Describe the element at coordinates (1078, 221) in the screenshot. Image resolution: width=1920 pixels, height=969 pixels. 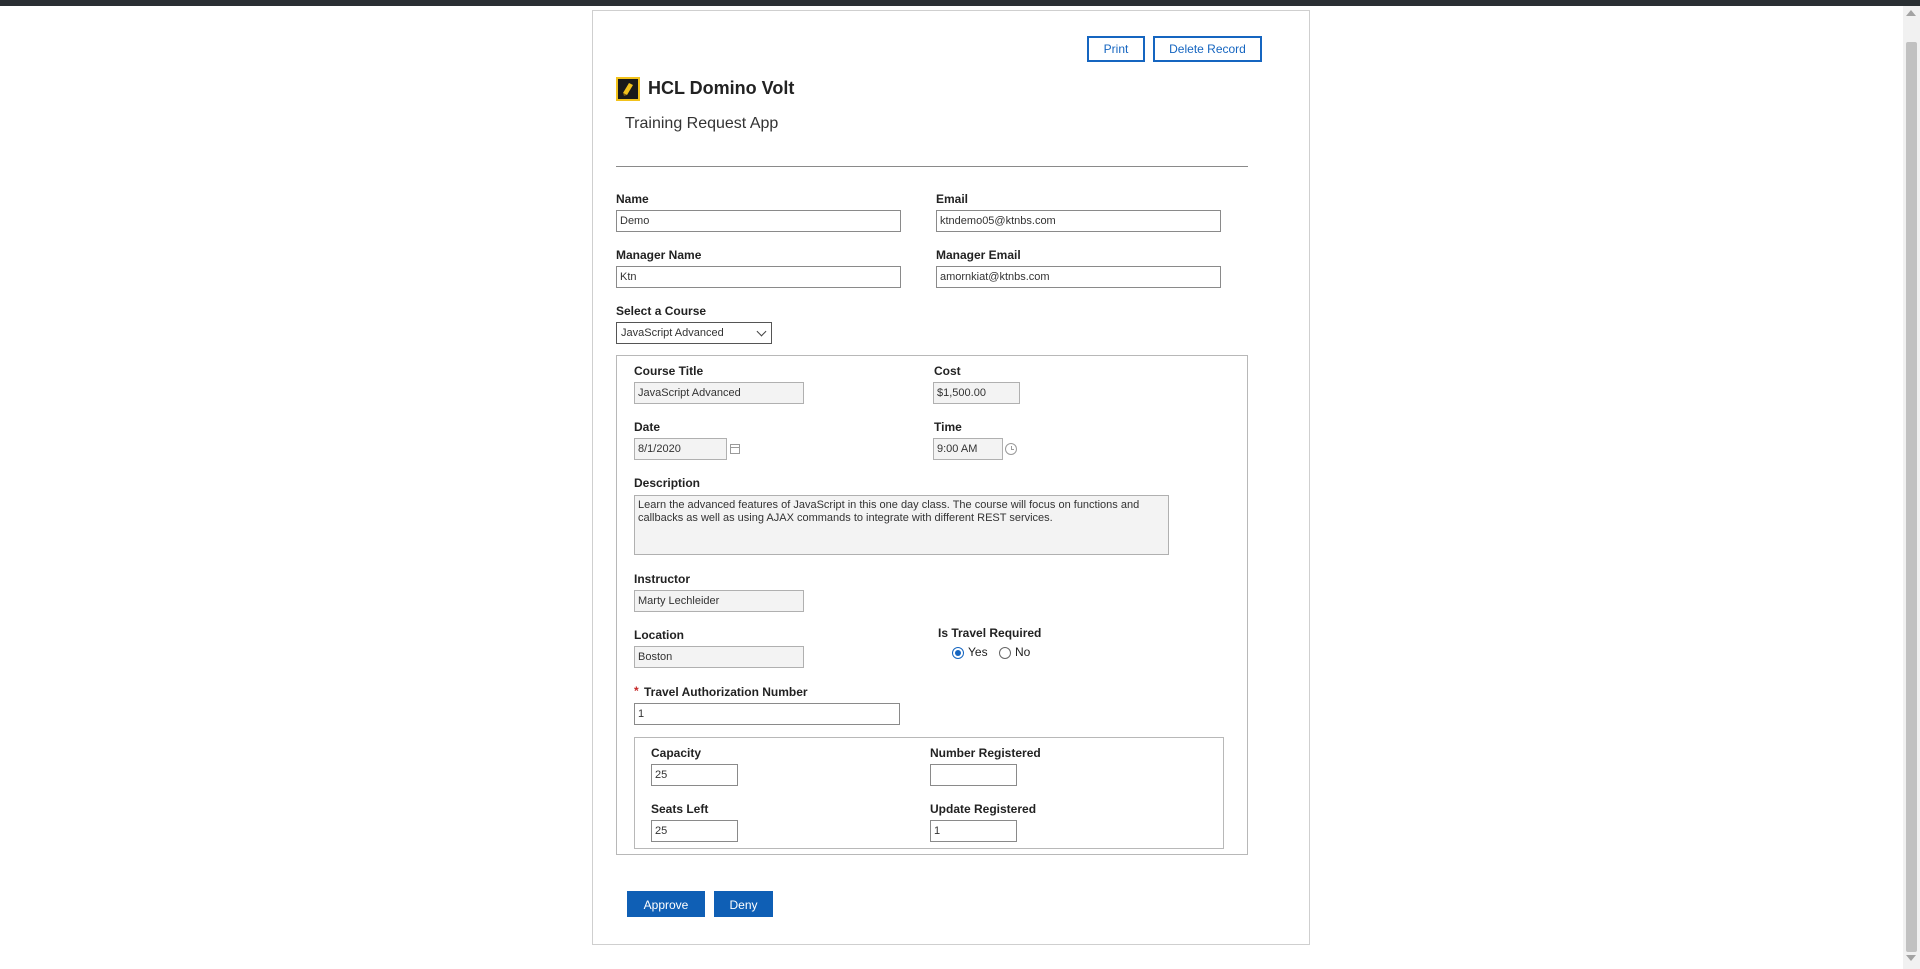
I see `email-input: ktndemo05@ktnbs.com` at that location.